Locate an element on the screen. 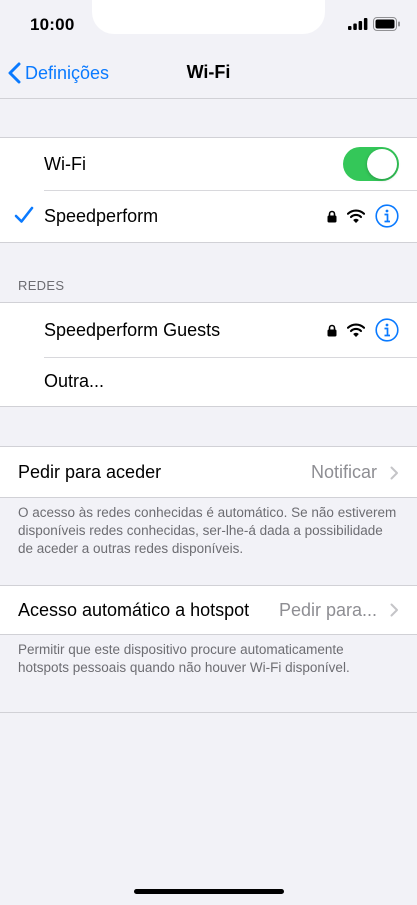 This screenshot has width=417, height=905. battery-icon is located at coordinates (386, 24).